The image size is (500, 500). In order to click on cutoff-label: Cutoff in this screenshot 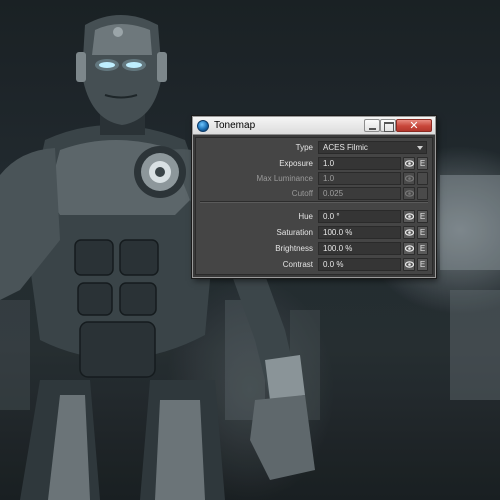, I will do `click(302, 193)`.